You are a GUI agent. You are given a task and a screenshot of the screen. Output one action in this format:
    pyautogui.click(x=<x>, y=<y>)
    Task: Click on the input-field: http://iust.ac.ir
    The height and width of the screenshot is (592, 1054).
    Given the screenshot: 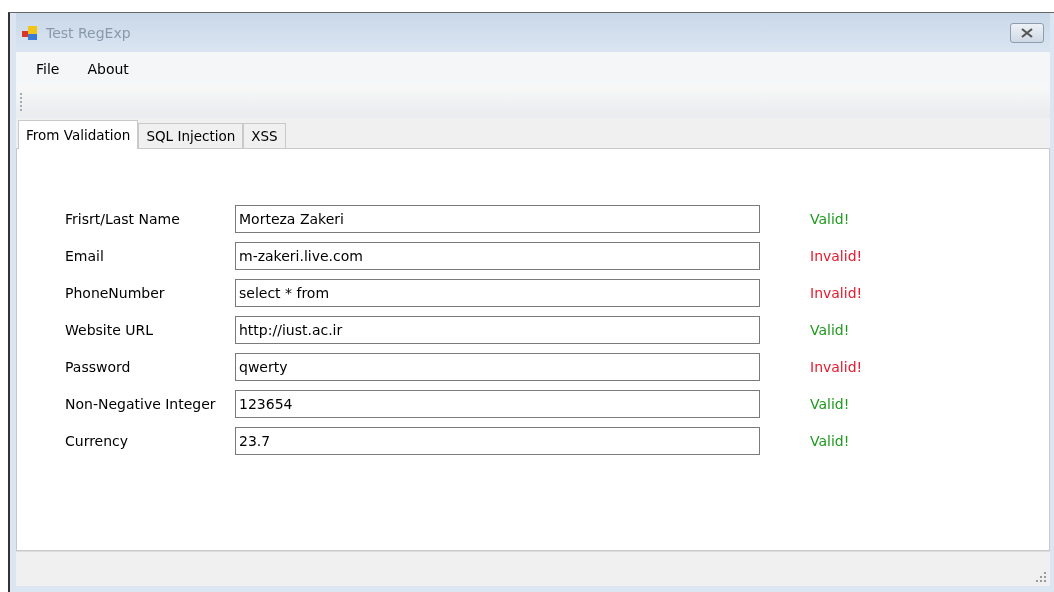 What is the action you would take?
    pyautogui.click(x=497, y=330)
    